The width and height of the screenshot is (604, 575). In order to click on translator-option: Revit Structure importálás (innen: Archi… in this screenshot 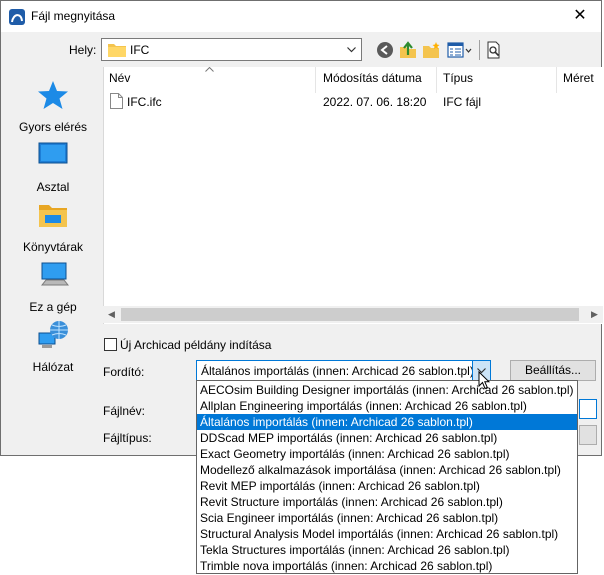, I will do `click(387, 502)`.